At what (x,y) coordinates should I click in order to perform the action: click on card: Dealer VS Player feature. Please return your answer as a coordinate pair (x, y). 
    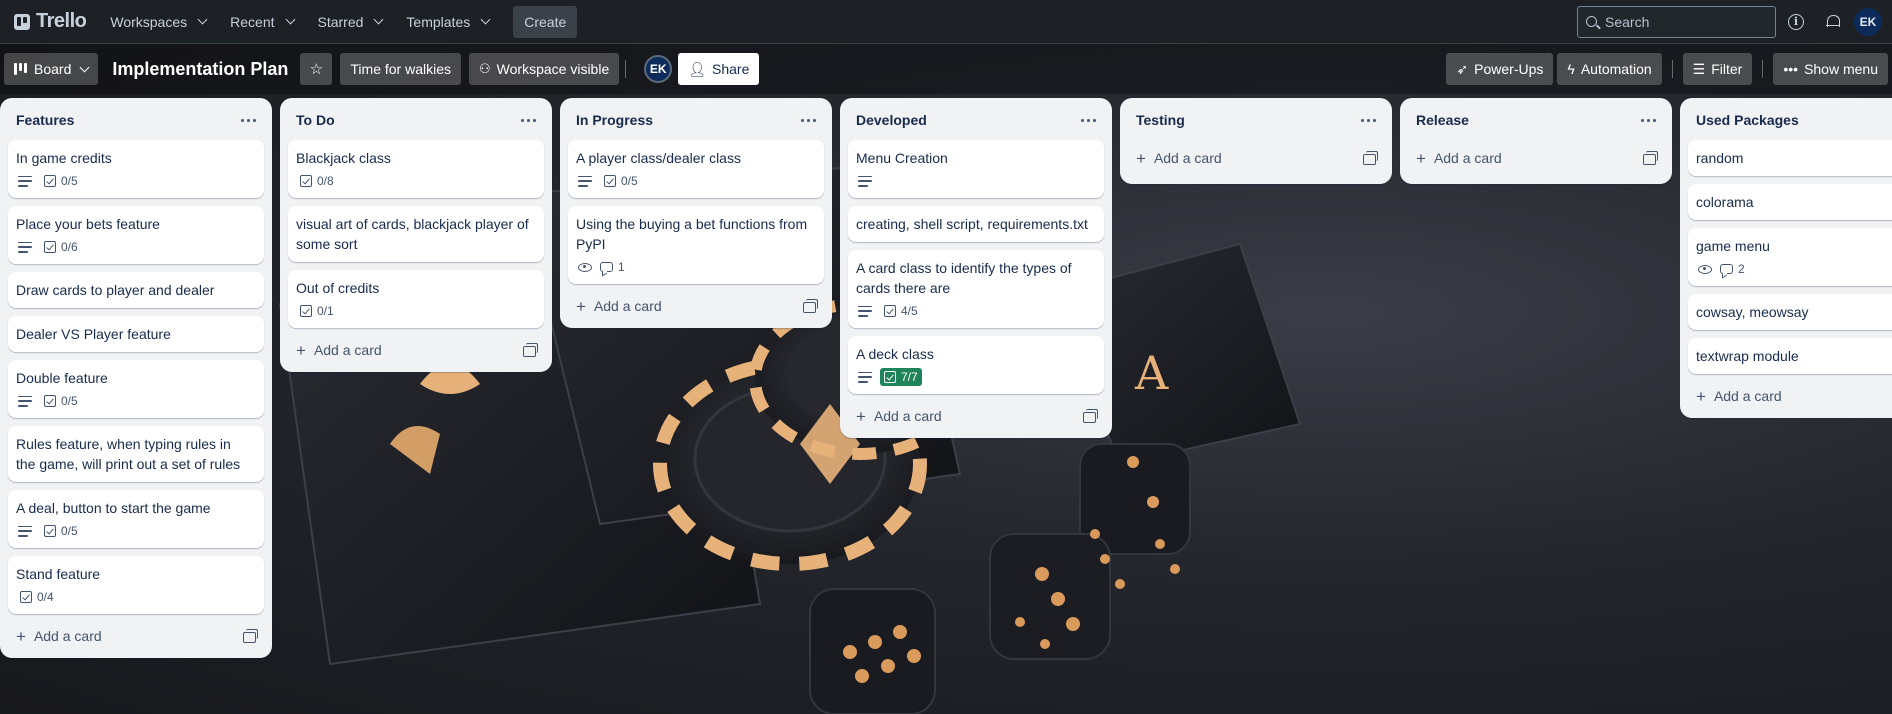
    Looking at the image, I should click on (136, 334).